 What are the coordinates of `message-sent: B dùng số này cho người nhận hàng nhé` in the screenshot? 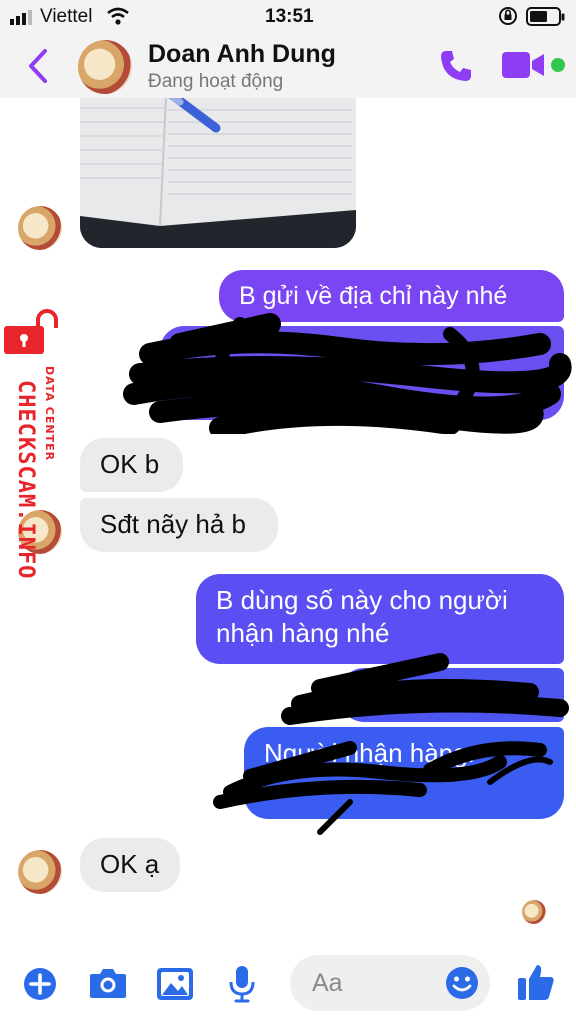 It's located at (380, 619).